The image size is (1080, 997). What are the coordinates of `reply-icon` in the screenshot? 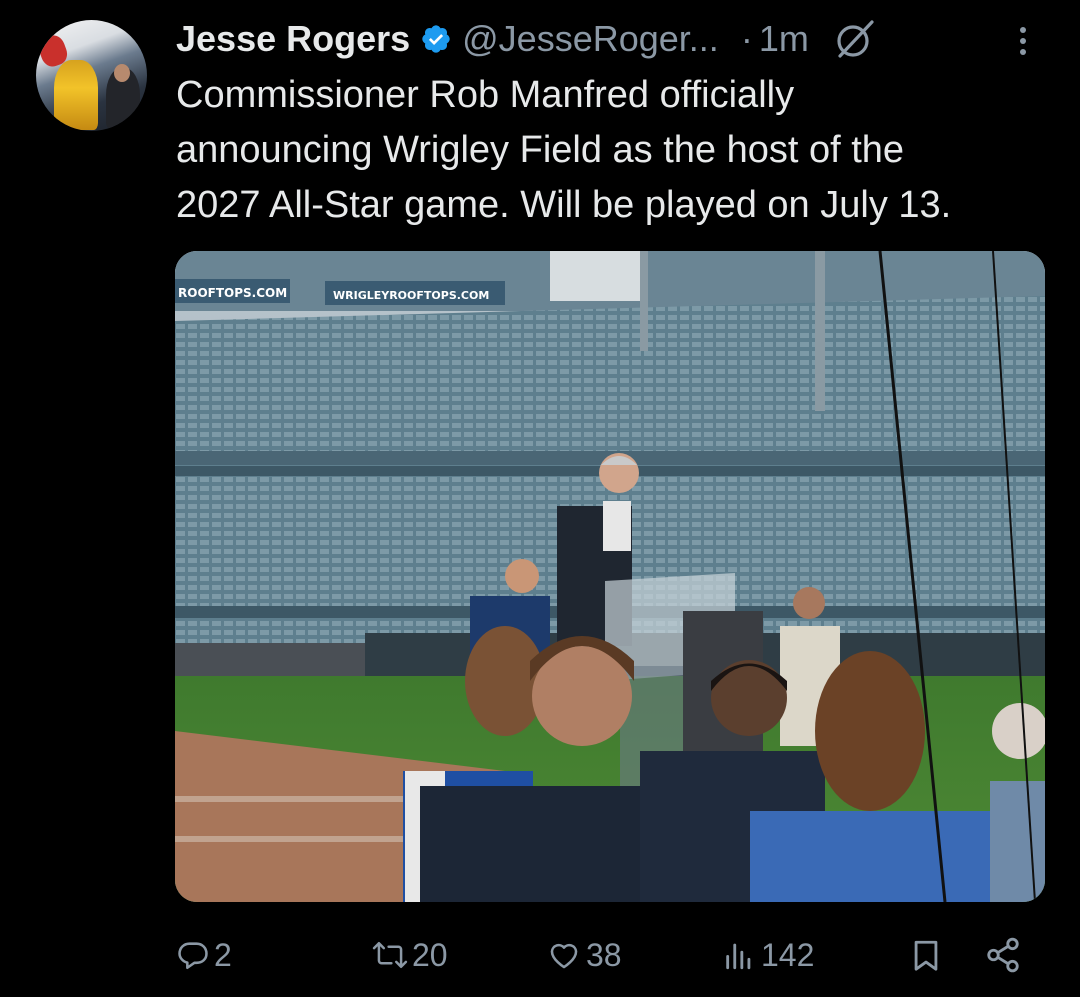 It's located at (193, 956).